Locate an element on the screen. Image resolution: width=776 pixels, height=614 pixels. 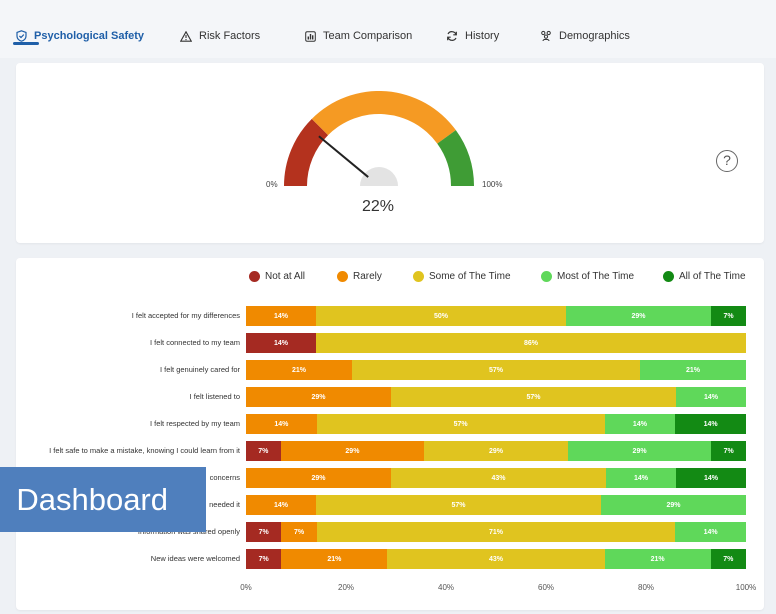
bar-segment: 71% is located at coordinates (496, 532).